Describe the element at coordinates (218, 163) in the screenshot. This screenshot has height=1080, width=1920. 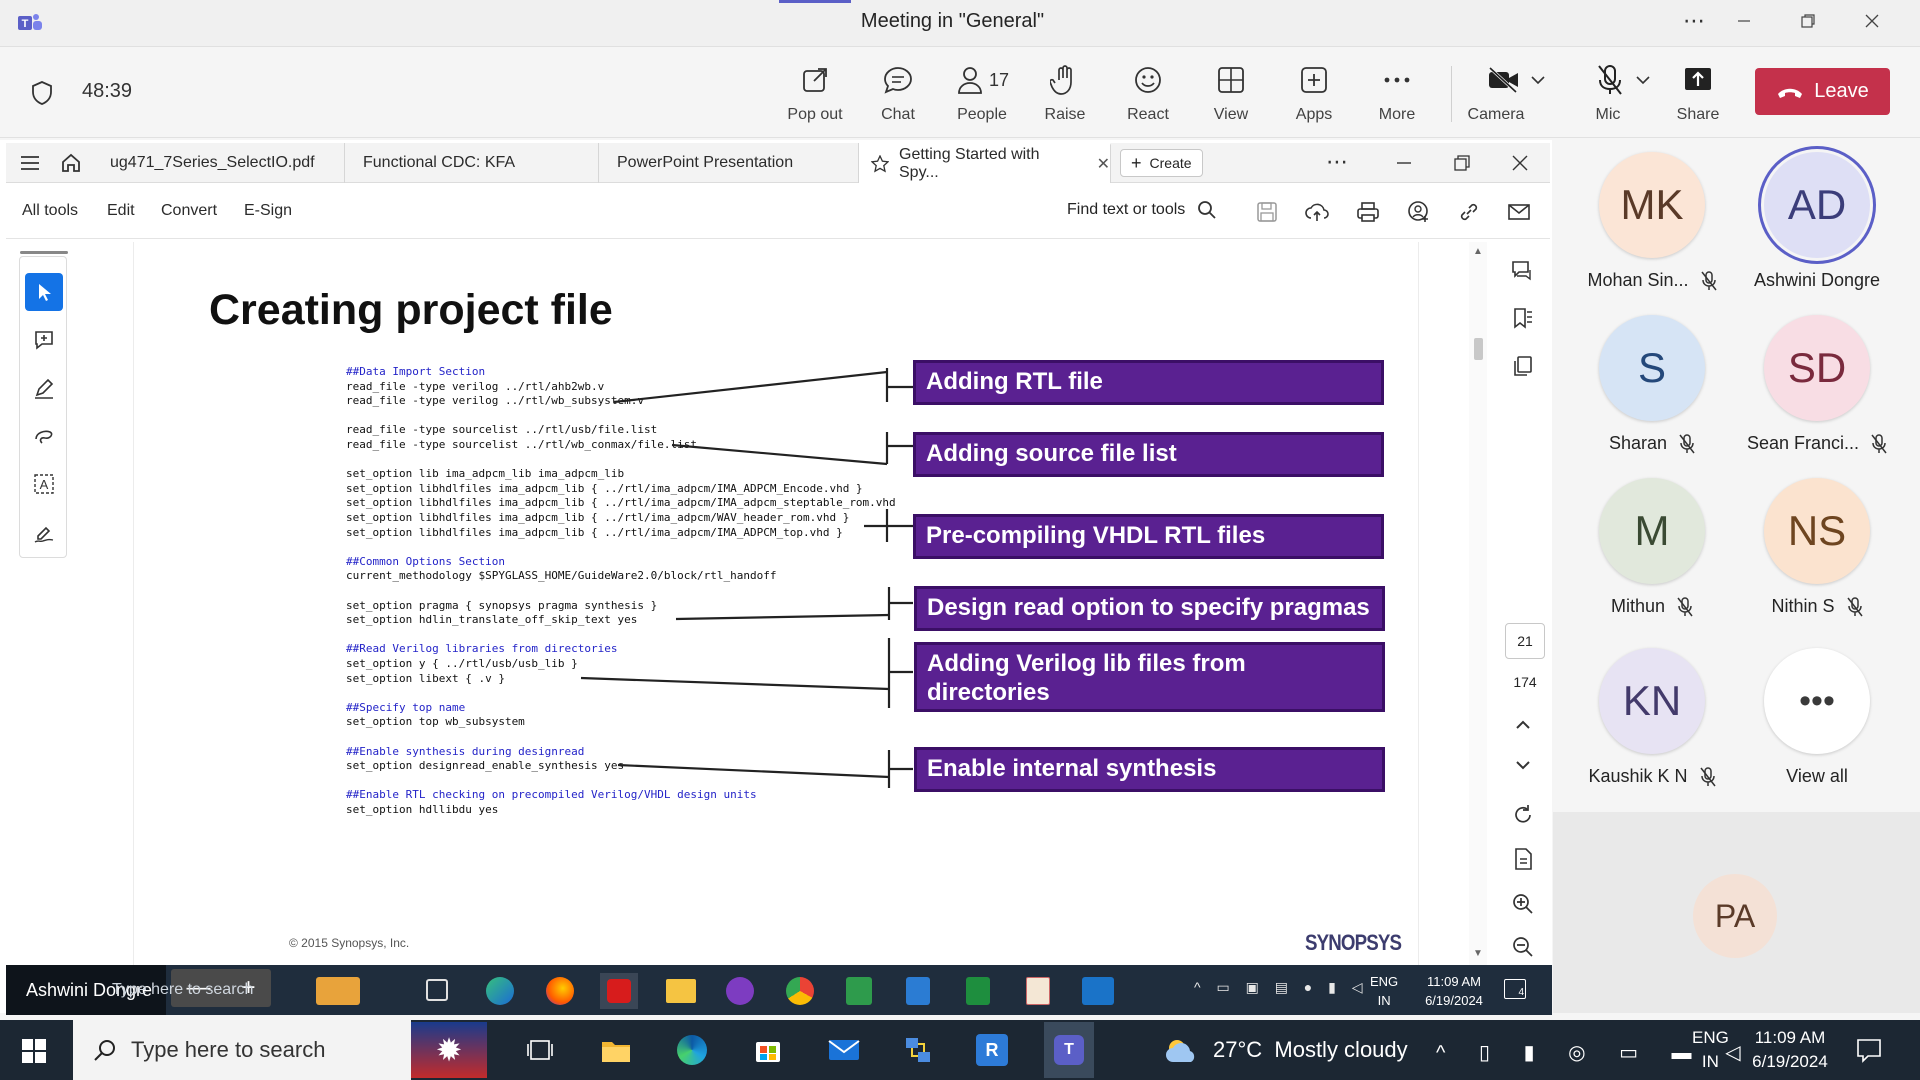
I see `tab-ug471: ug471_7Series_SelectIO.pdf` at that location.